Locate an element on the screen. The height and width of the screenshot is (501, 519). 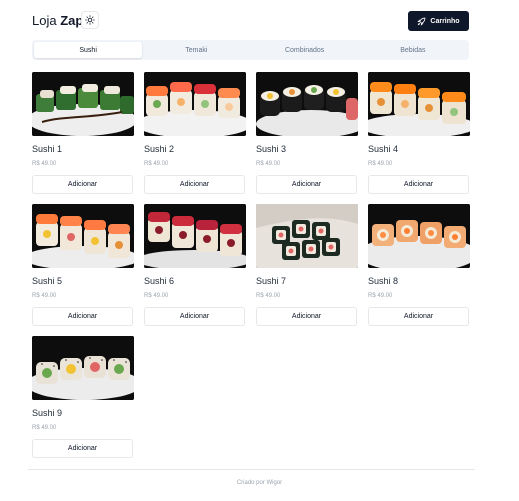
product-card: Sushi 1 R$ 49.00 Adicionar is located at coordinates (83, 133).